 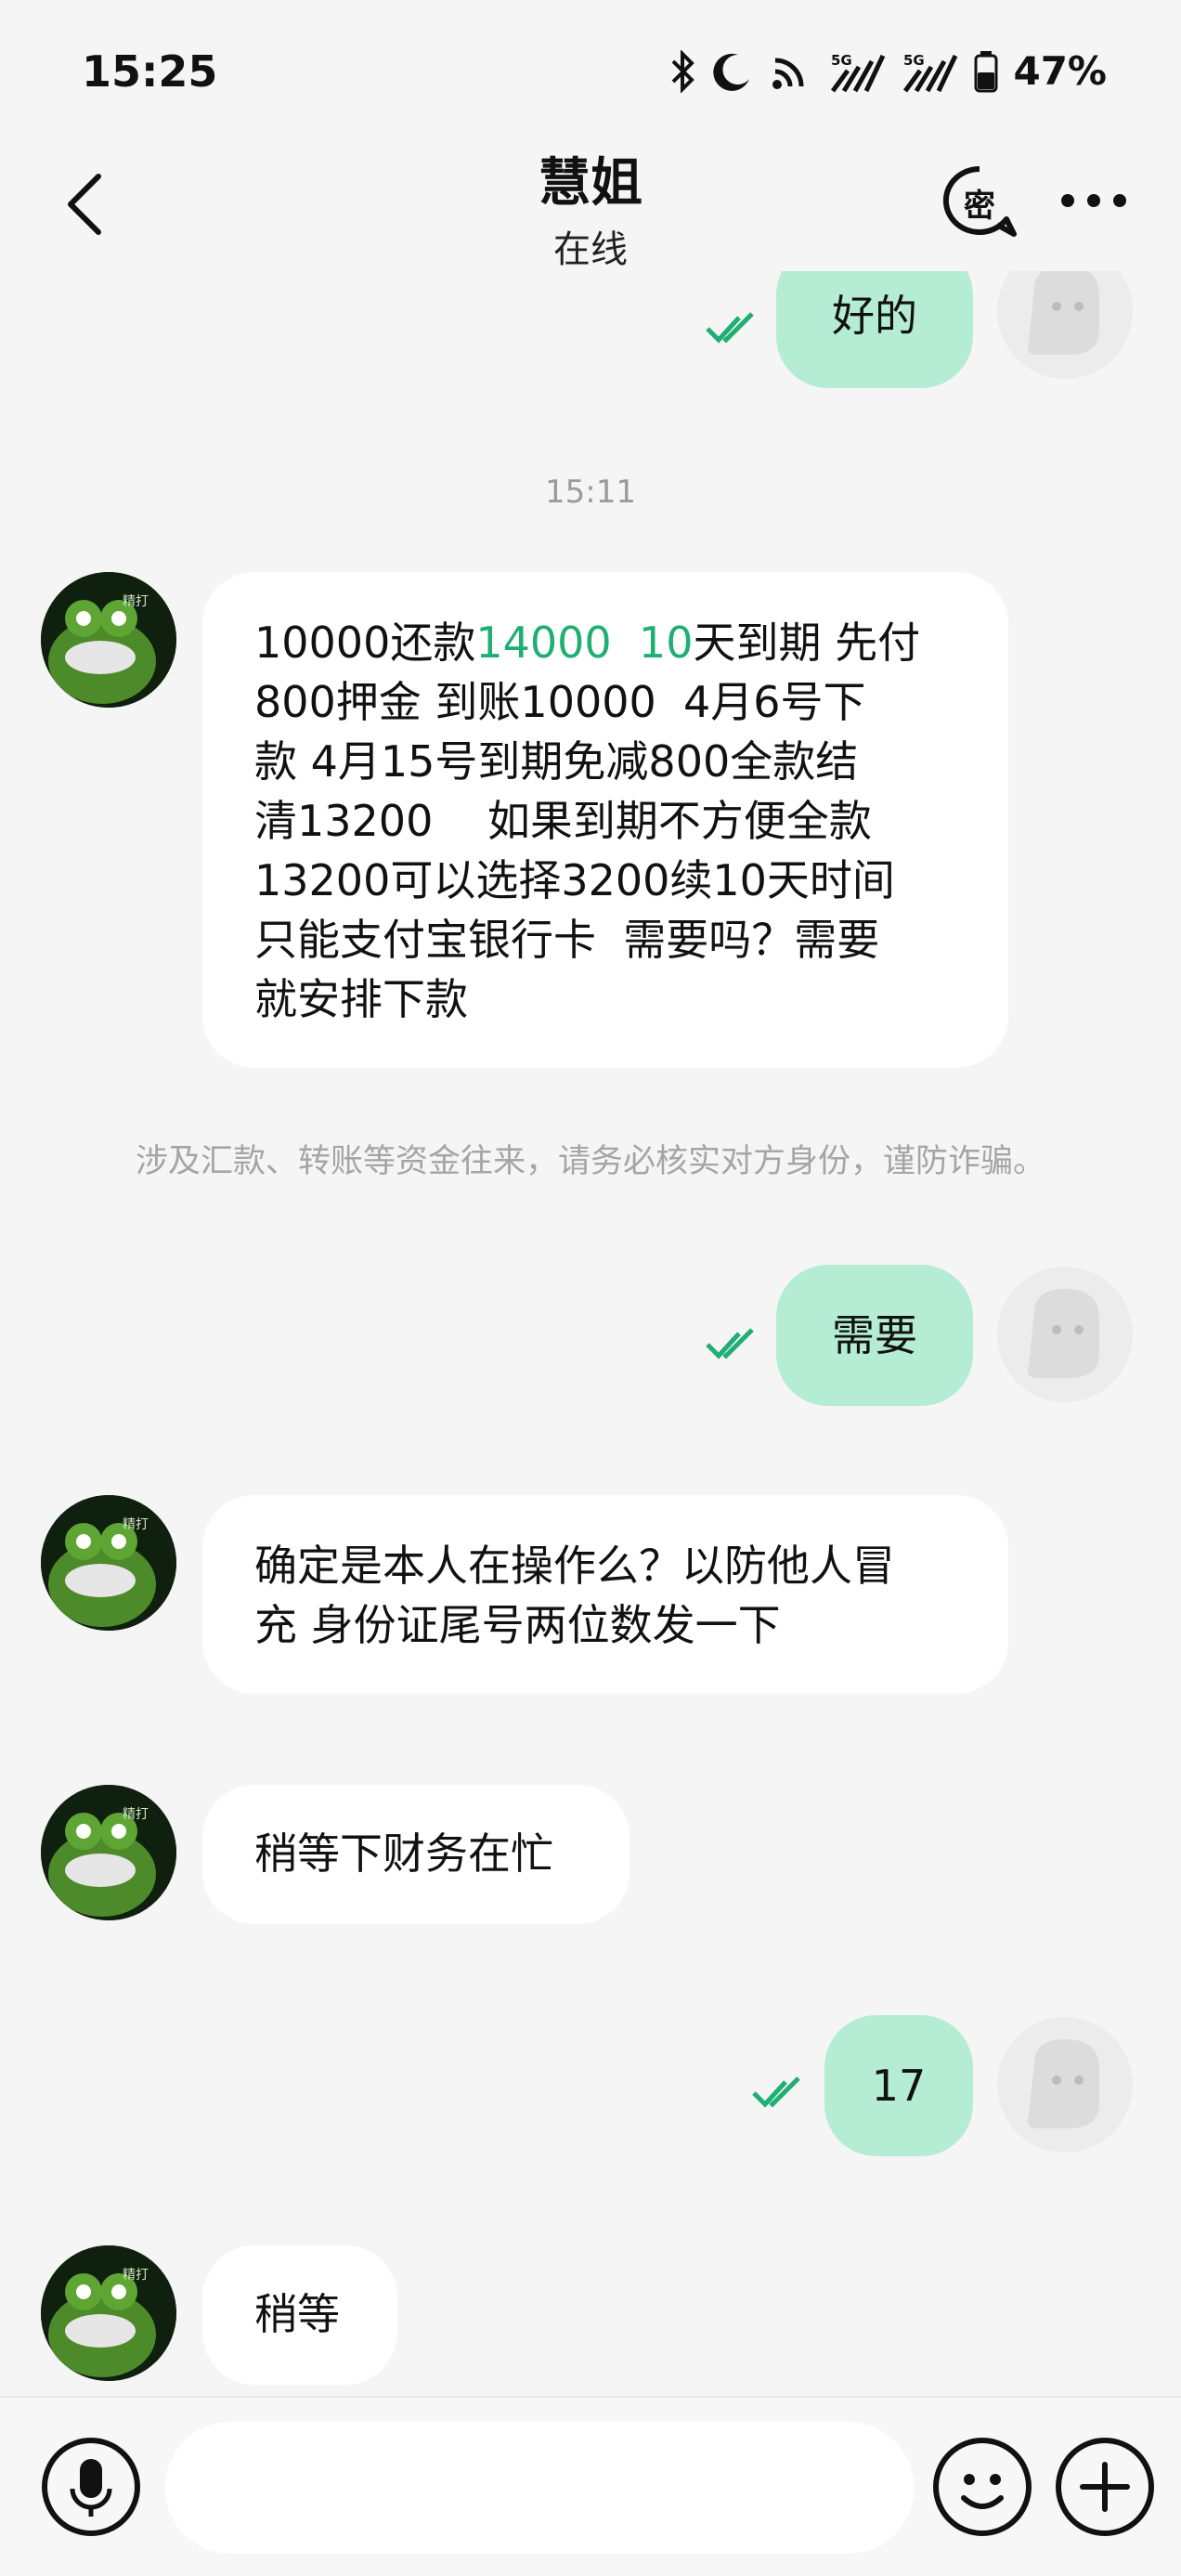 I want to click on emoji-button, so click(x=982, y=2487).